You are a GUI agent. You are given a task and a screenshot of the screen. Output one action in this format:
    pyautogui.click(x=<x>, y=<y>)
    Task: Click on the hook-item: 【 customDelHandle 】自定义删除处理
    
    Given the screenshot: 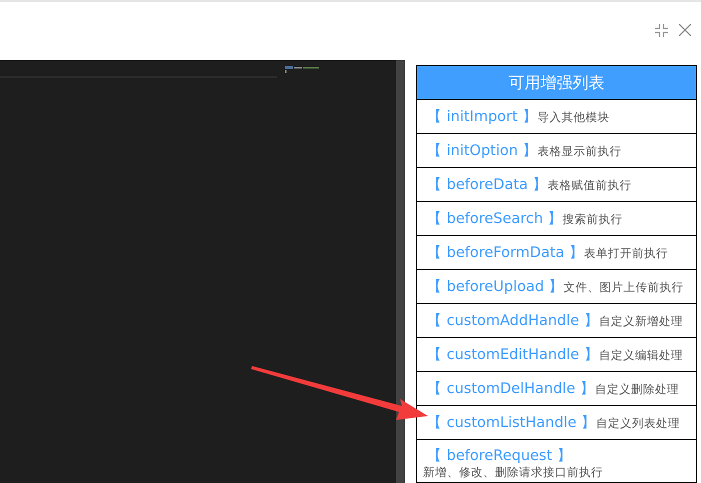 What is the action you would take?
    pyautogui.click(x=553, y=389)
    